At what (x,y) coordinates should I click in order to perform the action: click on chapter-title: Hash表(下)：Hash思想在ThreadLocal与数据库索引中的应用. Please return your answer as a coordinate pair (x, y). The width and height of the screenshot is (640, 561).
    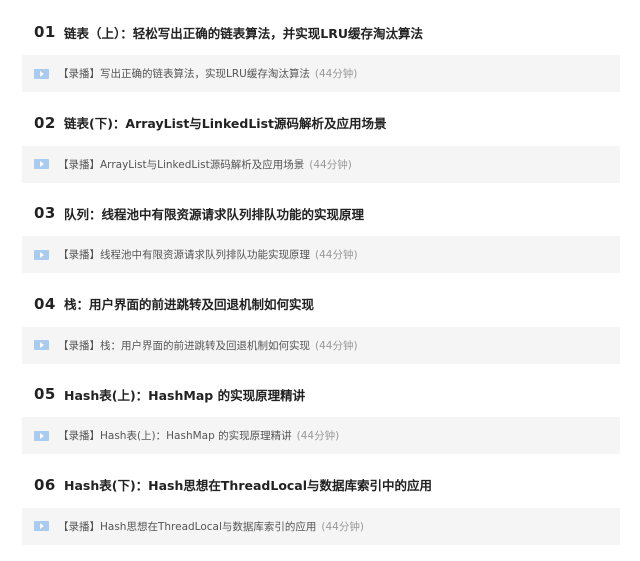
    Looking at the image, I should click on (248, 486).